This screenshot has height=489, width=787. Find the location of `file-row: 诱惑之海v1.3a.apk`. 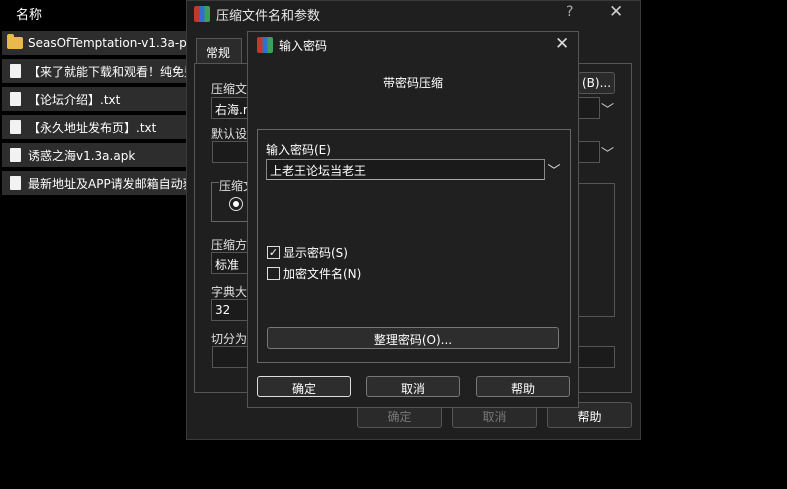

file-row: 诱惑之海v1.3a.apk is located at coordinates (96, 155).